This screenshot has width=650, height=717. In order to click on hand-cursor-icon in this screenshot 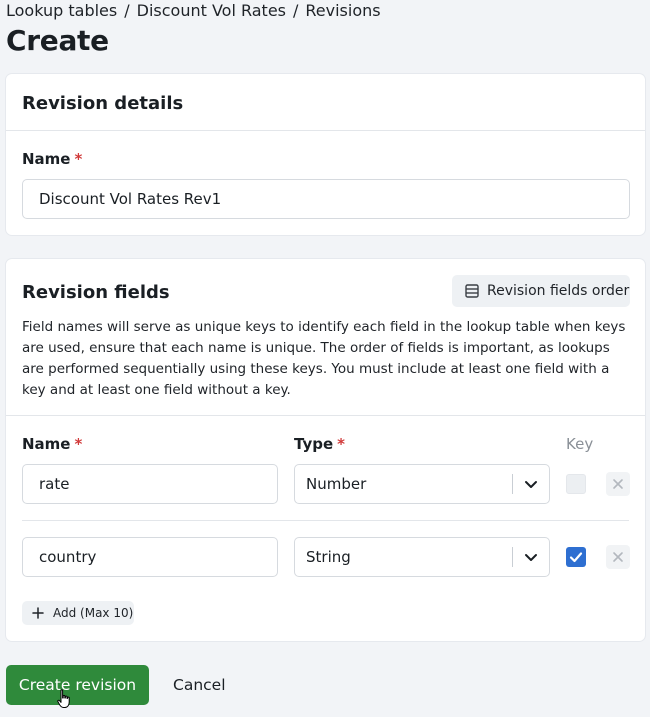, I will do `click(63, 698)`.